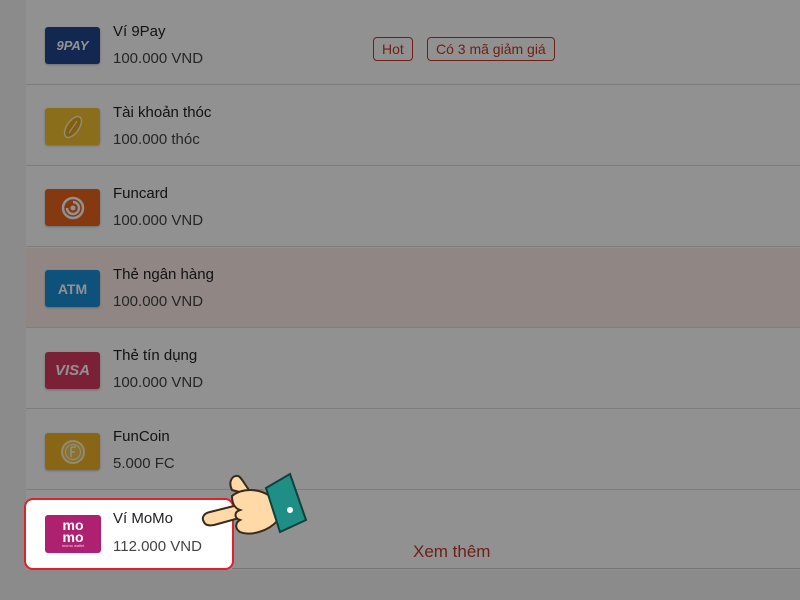  I want to click on method-amount: 112.000 VND, so click(157, 546).